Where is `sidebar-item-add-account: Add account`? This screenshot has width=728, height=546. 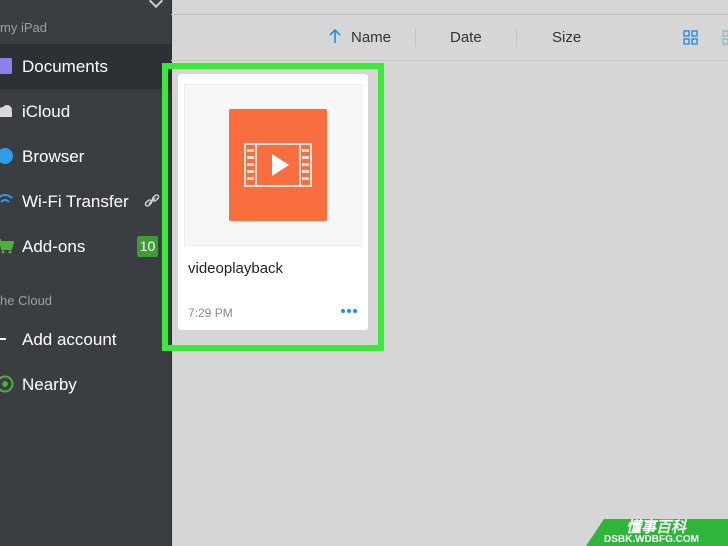
sidebar-item-add-account: Add account is located at coordinates (85, 339).